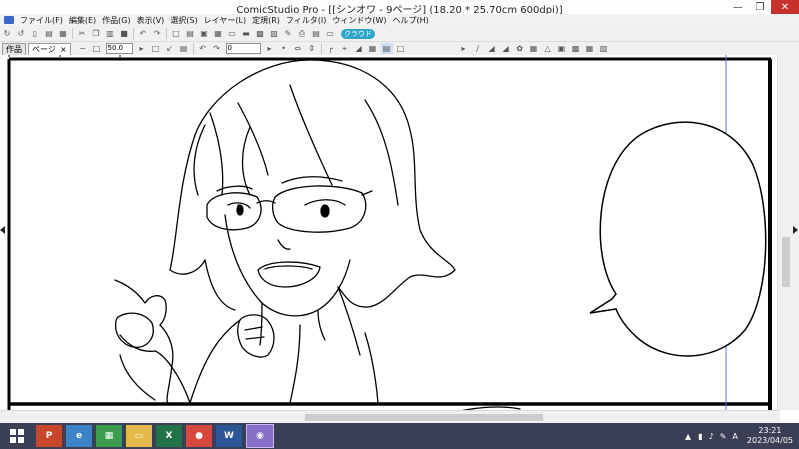 This screenshot has height=449, width=799. I want to click on layer-view-icon: ▩, so click(260, 33).